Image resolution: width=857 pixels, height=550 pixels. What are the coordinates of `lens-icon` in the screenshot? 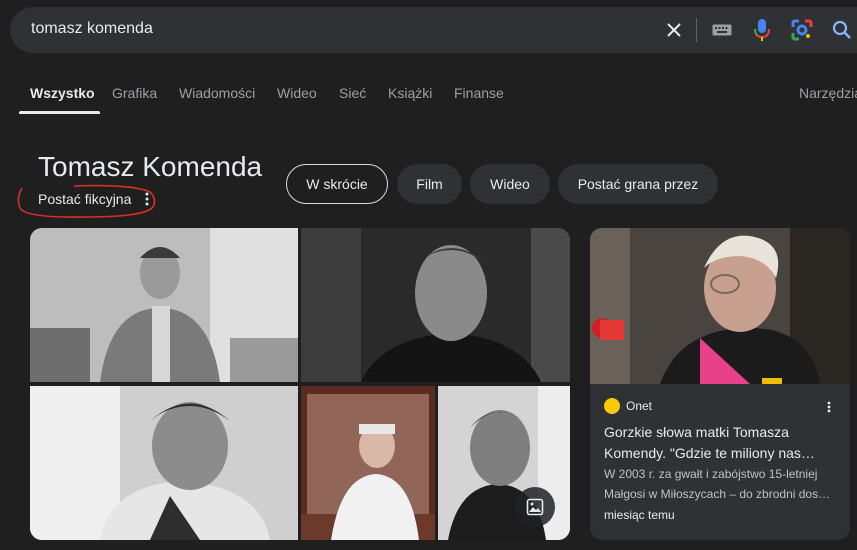 It's located at (802, 30).